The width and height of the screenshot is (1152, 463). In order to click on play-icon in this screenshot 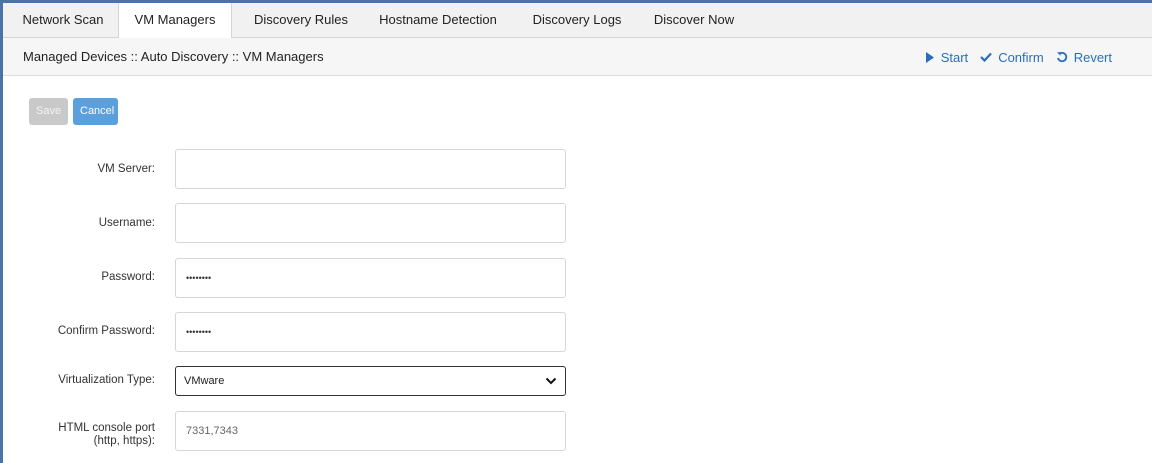, I will do `click(930, 57)`.